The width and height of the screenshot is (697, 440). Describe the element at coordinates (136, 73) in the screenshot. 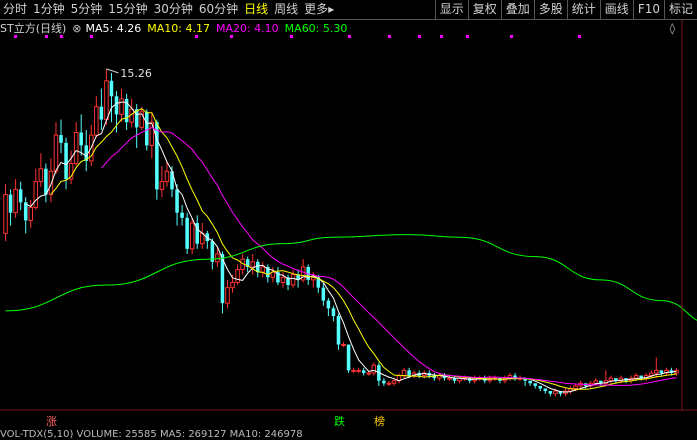

I see `high-price-label: 15.26` at that location.